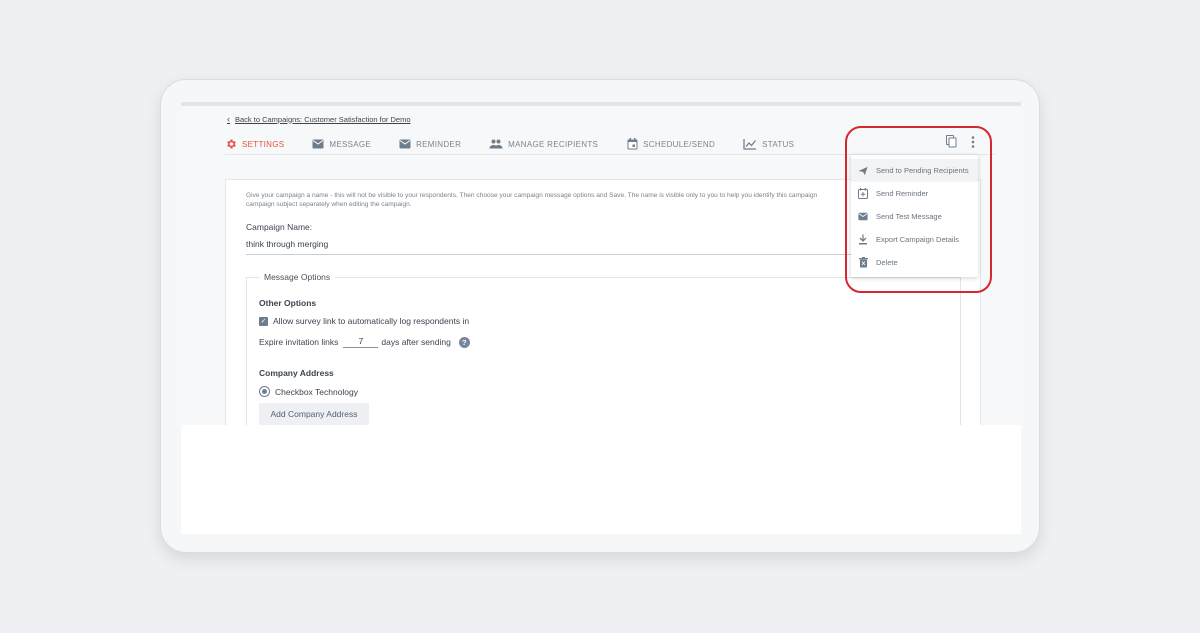 This screenshot has height=633, width=1200. What do you see at coordinates (297, 277) in the screenshot?
I see `message-options-legend: Message Options` at bounding box center [297, 277].